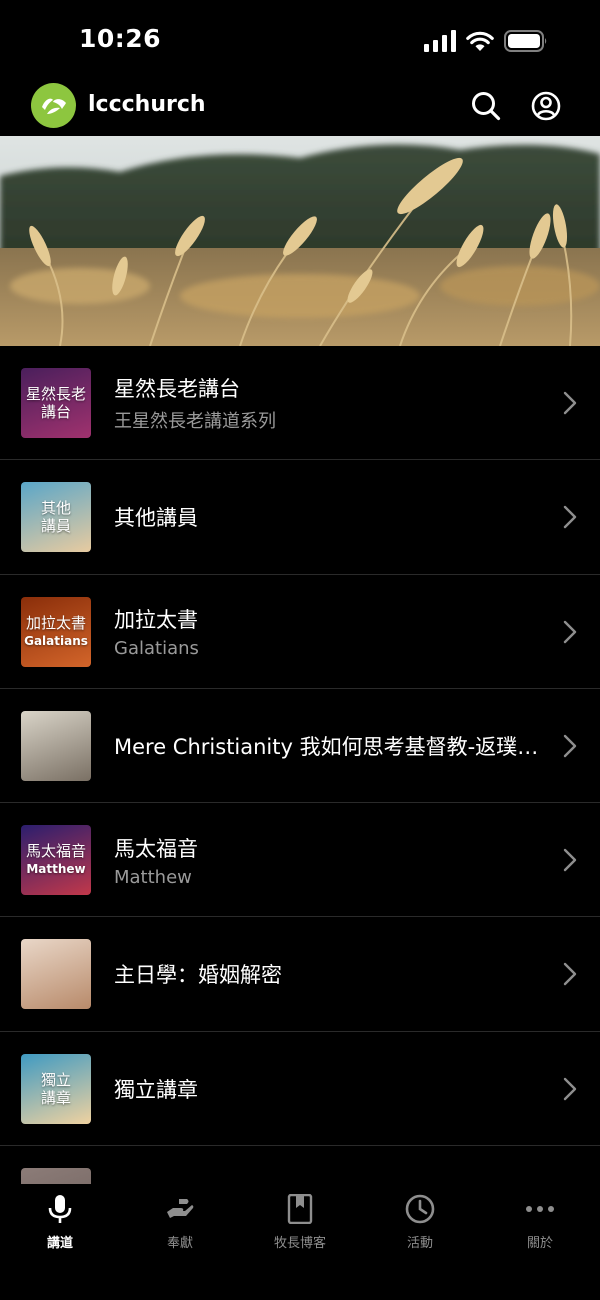 The image size is (600, 1300). I want to click on series-title: 馬太福音, so click(156, 848).